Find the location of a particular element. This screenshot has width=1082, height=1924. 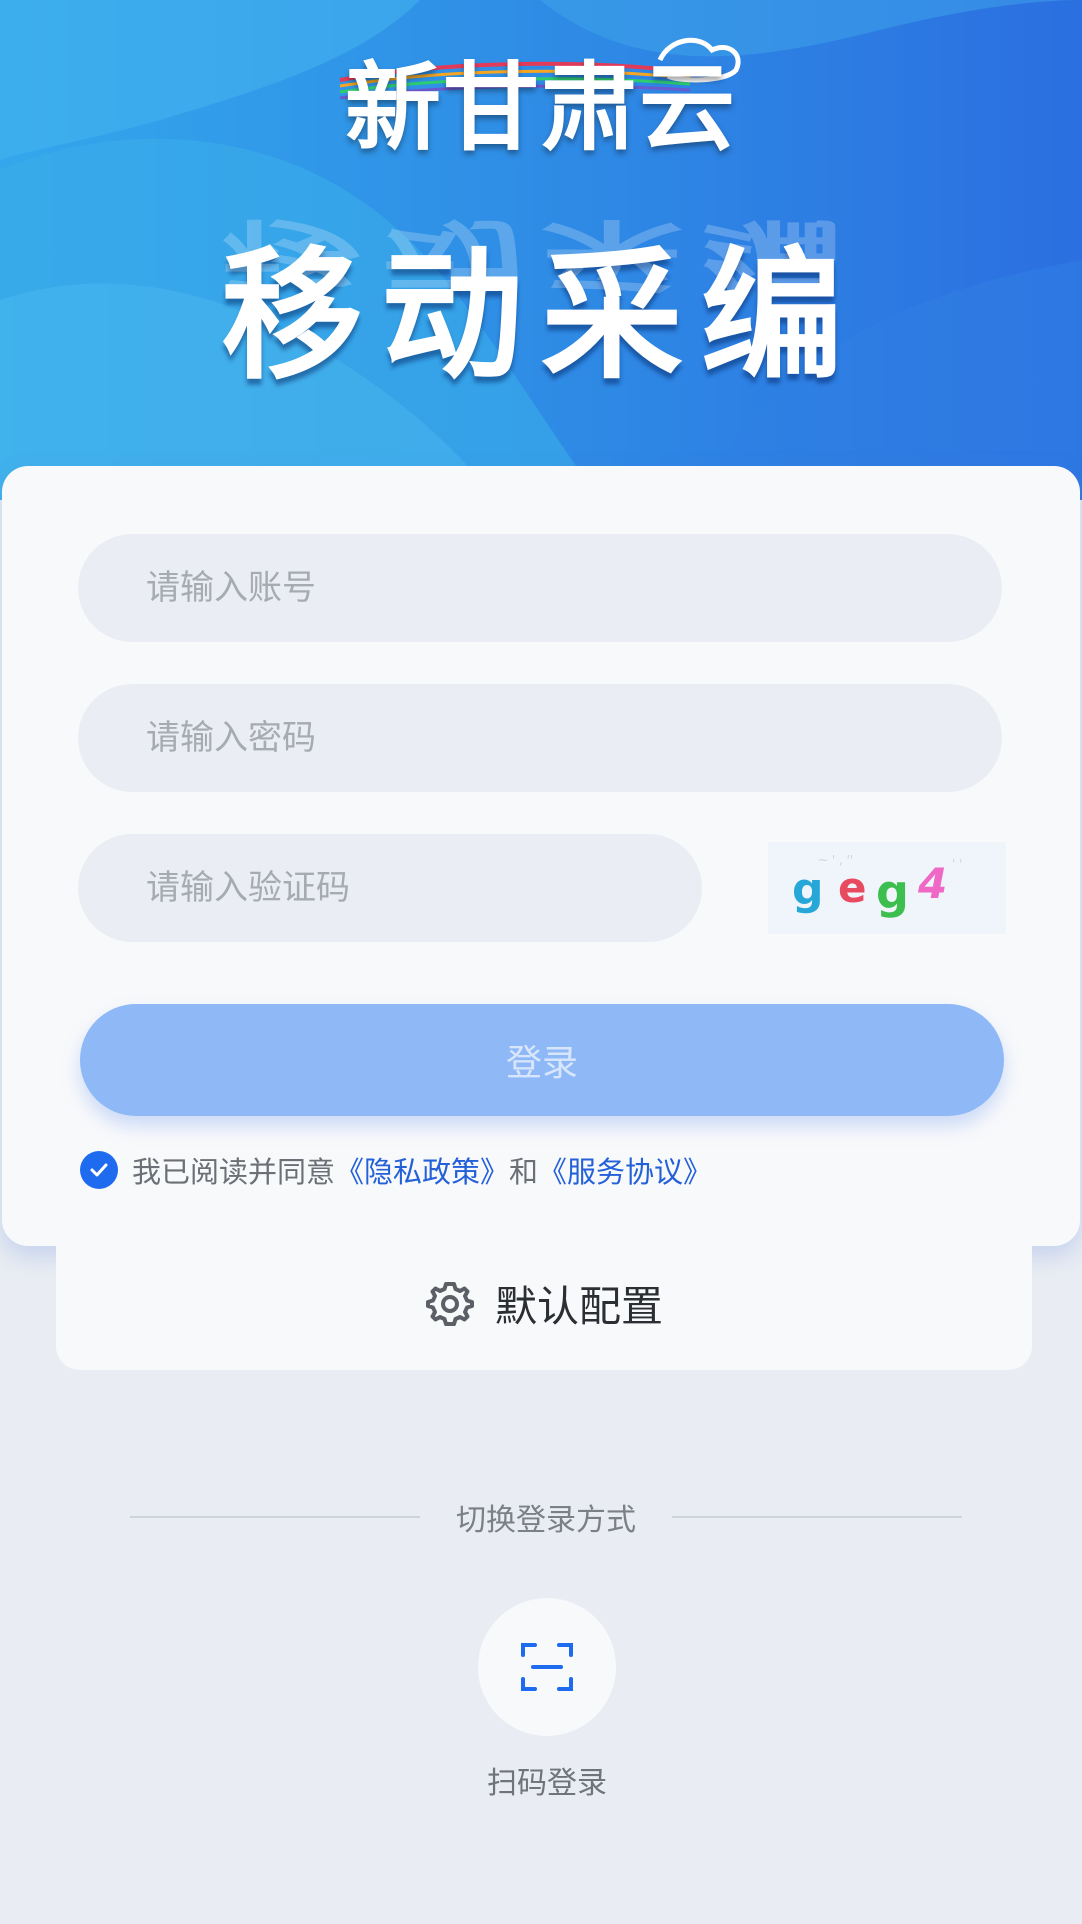

default-config-label: 默认配置 is located at coordinates (578, 1306).